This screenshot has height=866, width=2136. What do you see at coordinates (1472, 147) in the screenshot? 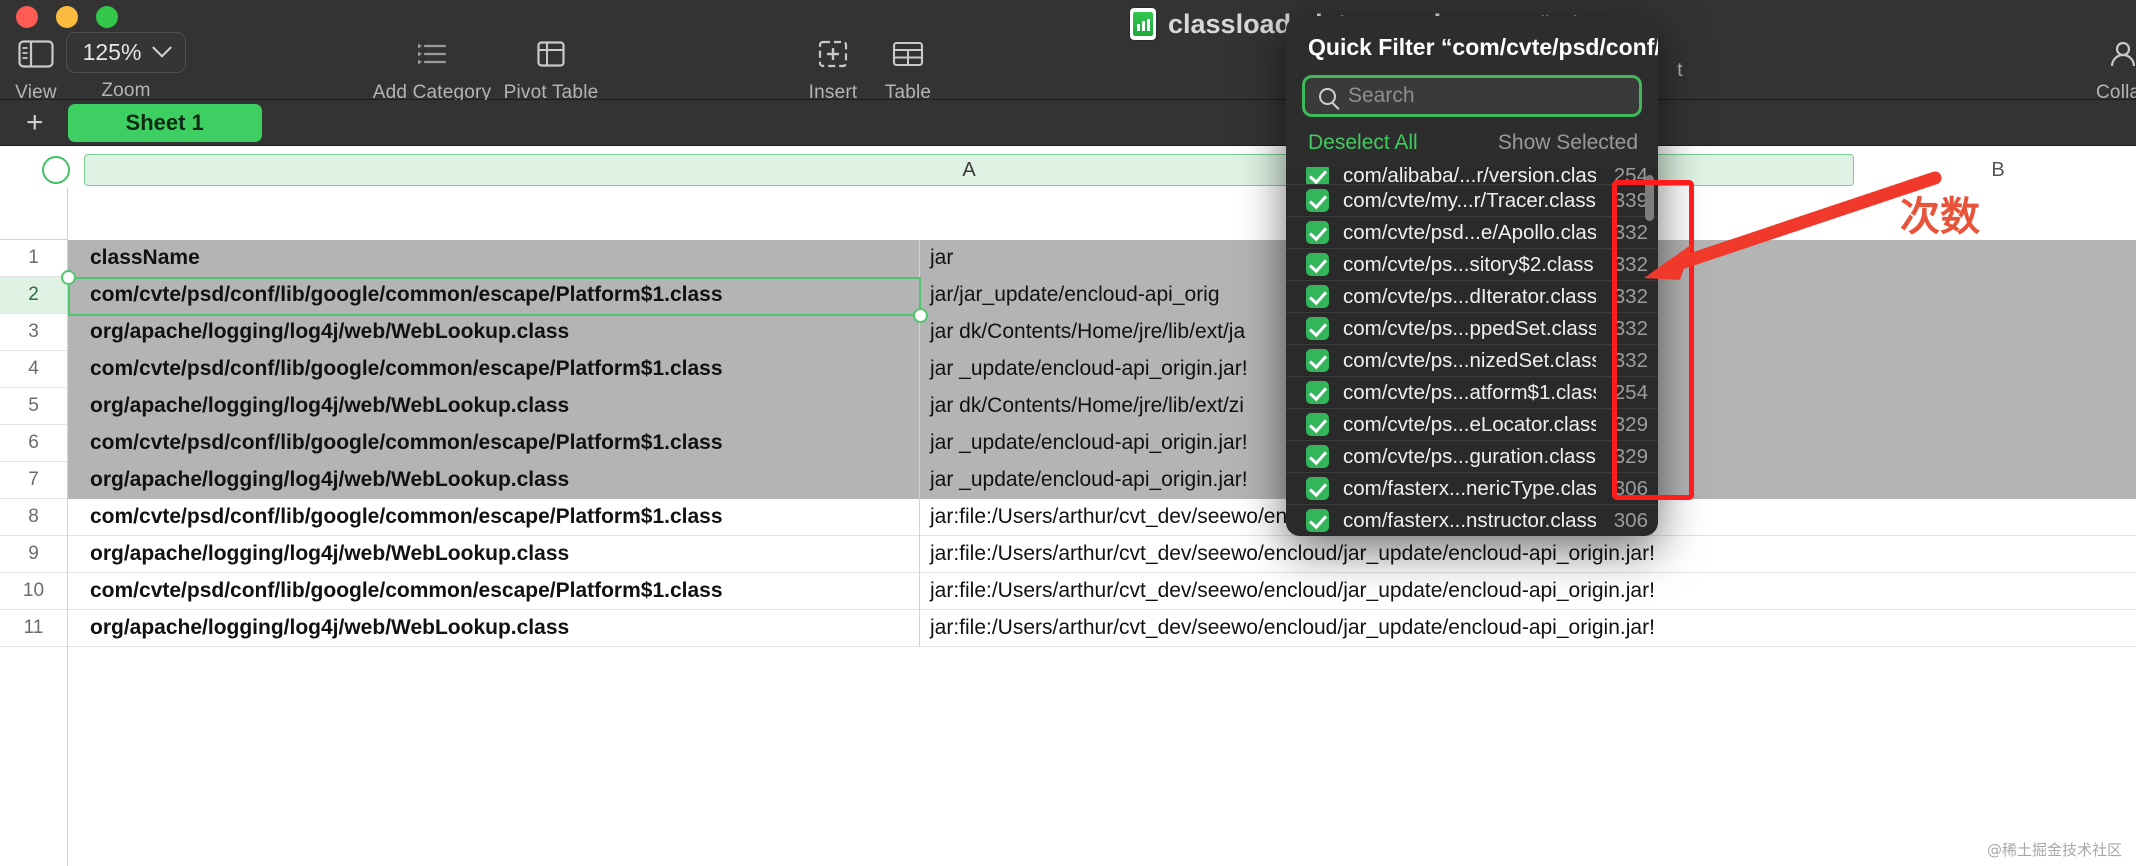
I see `quick-filter-actions: Deselect All Show Selected` at bounding box center [1472, 147].